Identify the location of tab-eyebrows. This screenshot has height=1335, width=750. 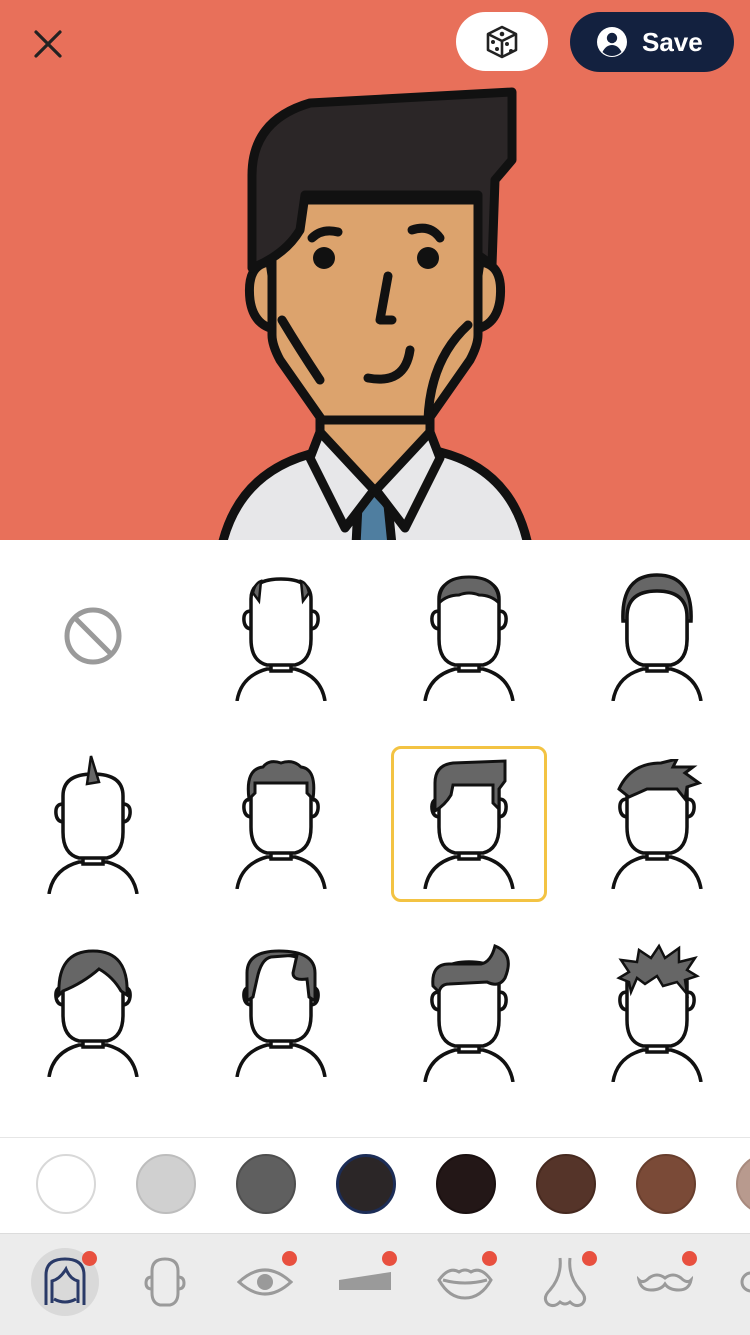
(365, 1282).